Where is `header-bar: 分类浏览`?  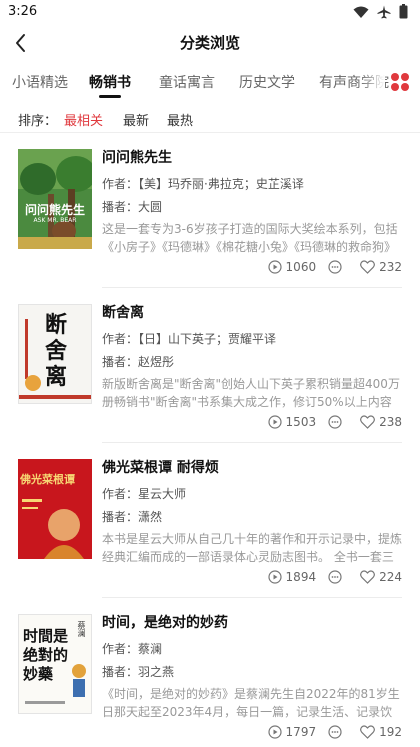
header-bar: 分类浏览 is located at coordinates (210, 43).